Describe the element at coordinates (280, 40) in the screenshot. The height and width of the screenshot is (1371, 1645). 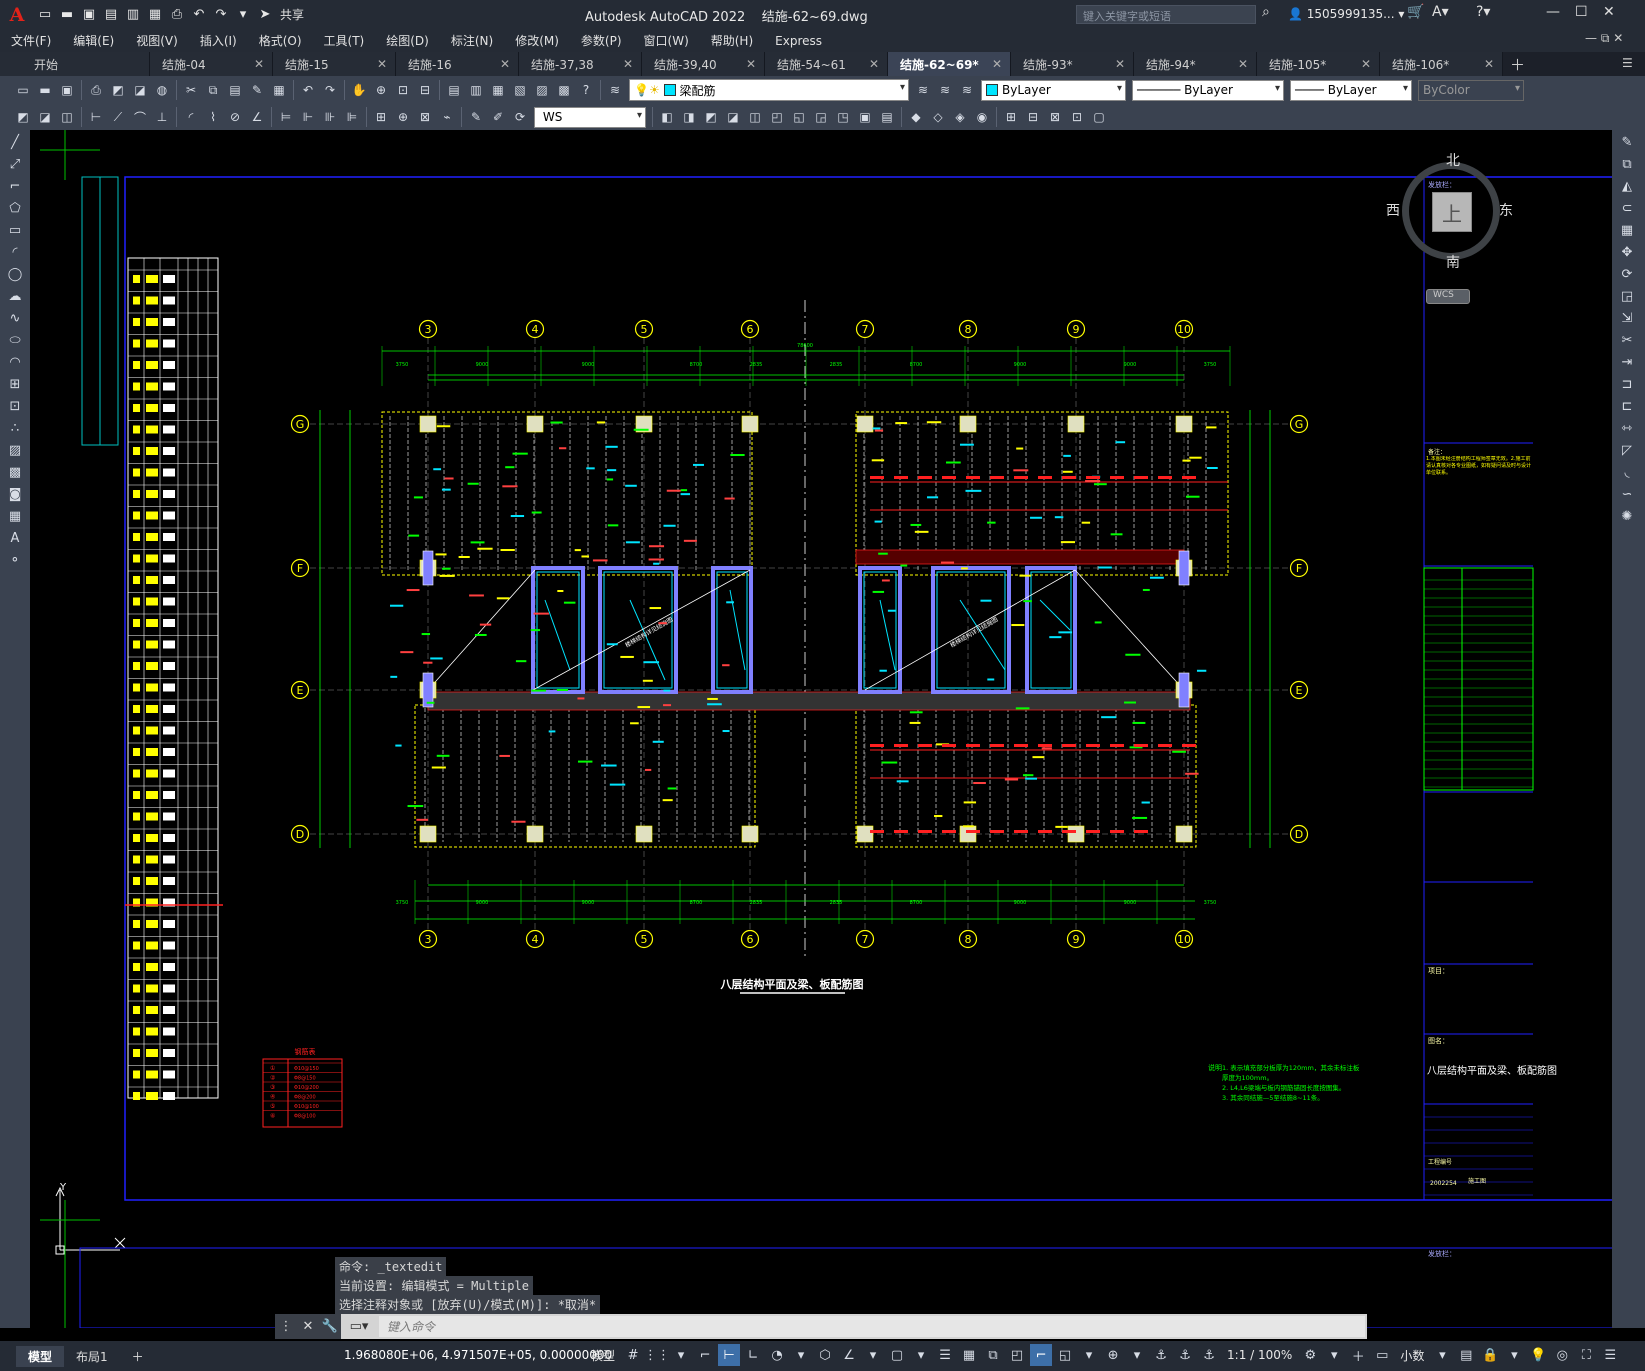
I see `menu-item-4: 格式(O)` at that location.